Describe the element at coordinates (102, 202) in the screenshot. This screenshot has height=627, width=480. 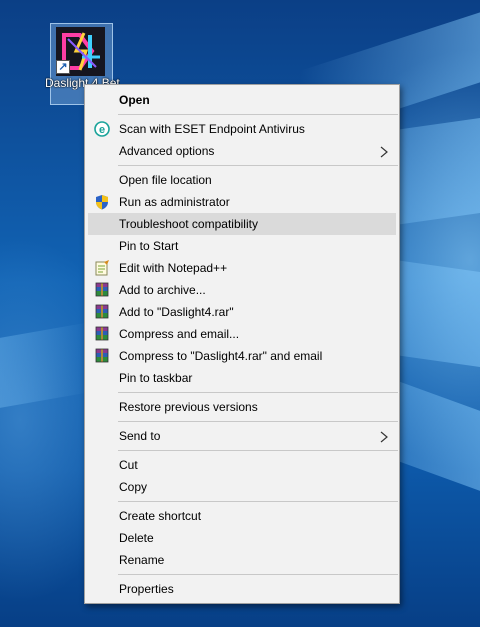
I see `uac-shield-icon` at that location.